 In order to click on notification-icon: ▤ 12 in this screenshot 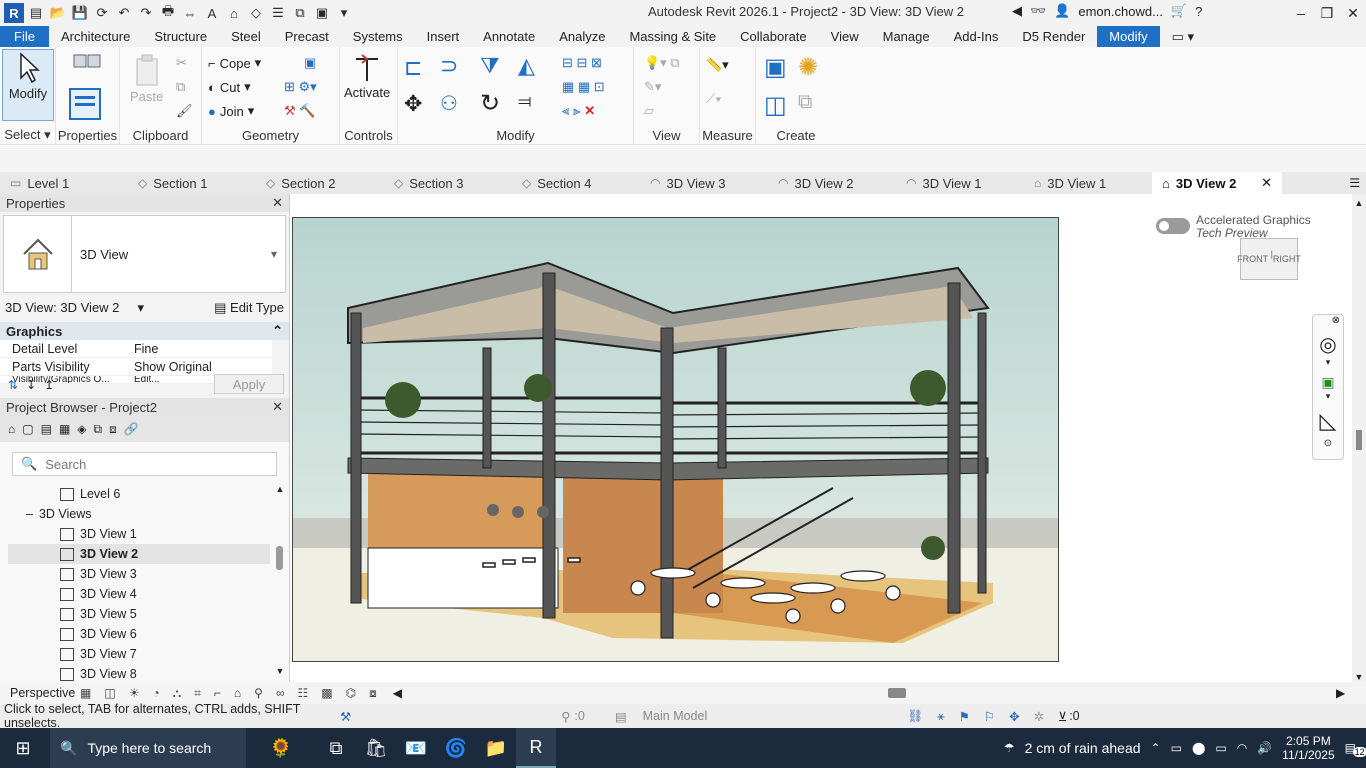, I will do `click(1355, 749)`.